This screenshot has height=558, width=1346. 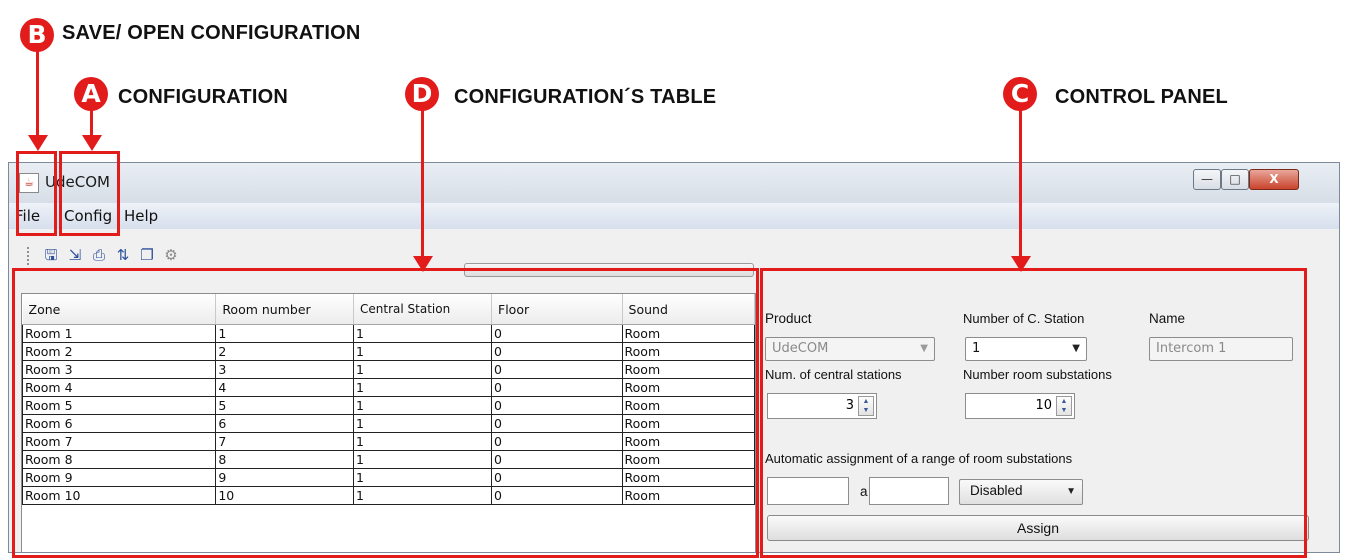 What do you see at coordinates (36, 193) in the screenshot?
I see `annotation-b-box` at bounding box center [36, 193].